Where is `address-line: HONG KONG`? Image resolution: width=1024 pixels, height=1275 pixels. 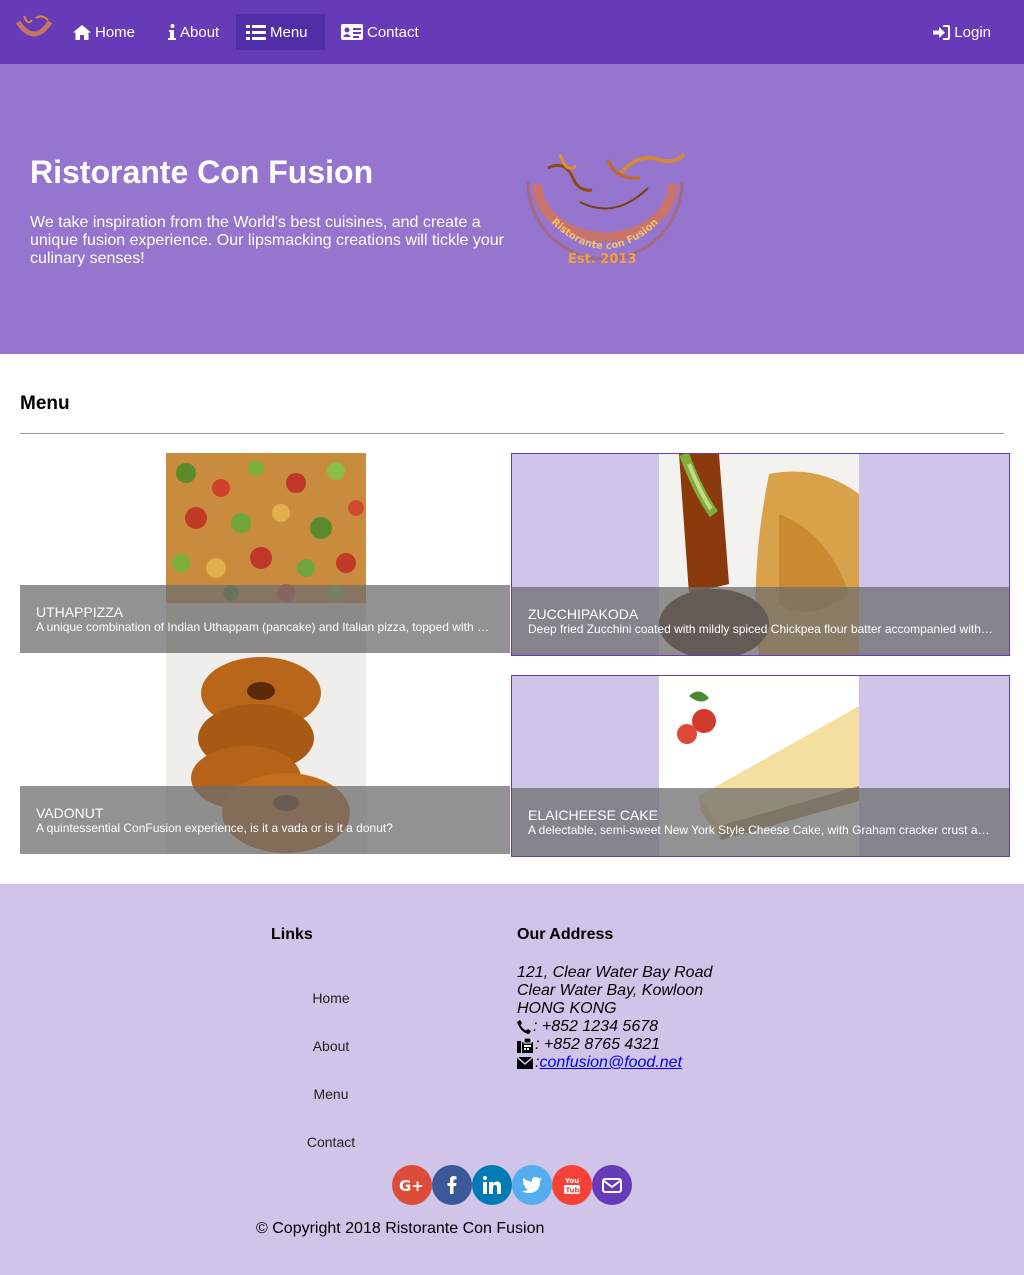 address-line: HONG KONG is located at coordinates (567, 1008).